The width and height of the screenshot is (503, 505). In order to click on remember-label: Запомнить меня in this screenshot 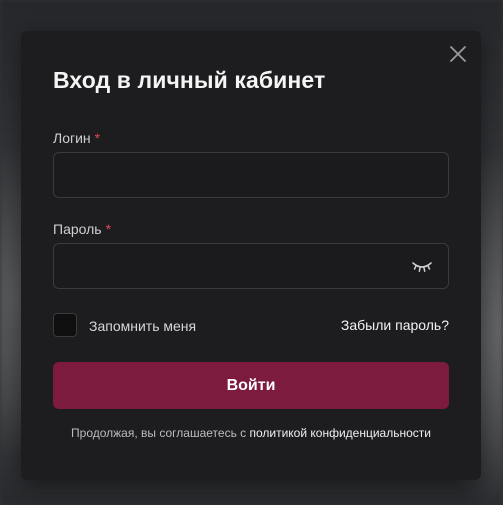, I will do `click(142, 326)`.